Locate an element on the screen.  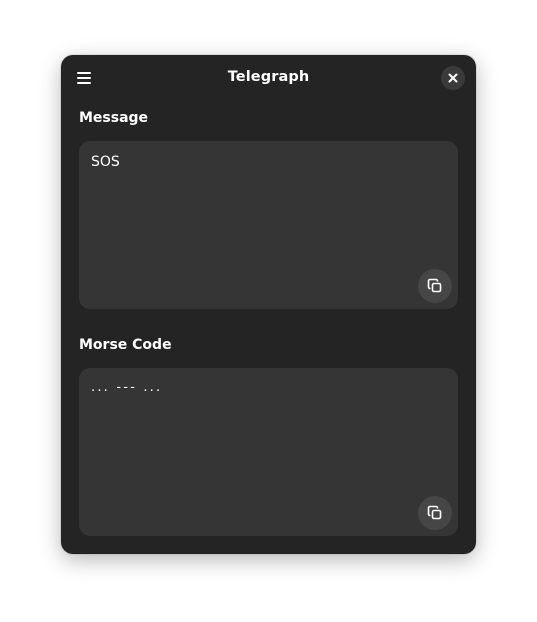
copy-morse-button is located at coordinates (435, 513).